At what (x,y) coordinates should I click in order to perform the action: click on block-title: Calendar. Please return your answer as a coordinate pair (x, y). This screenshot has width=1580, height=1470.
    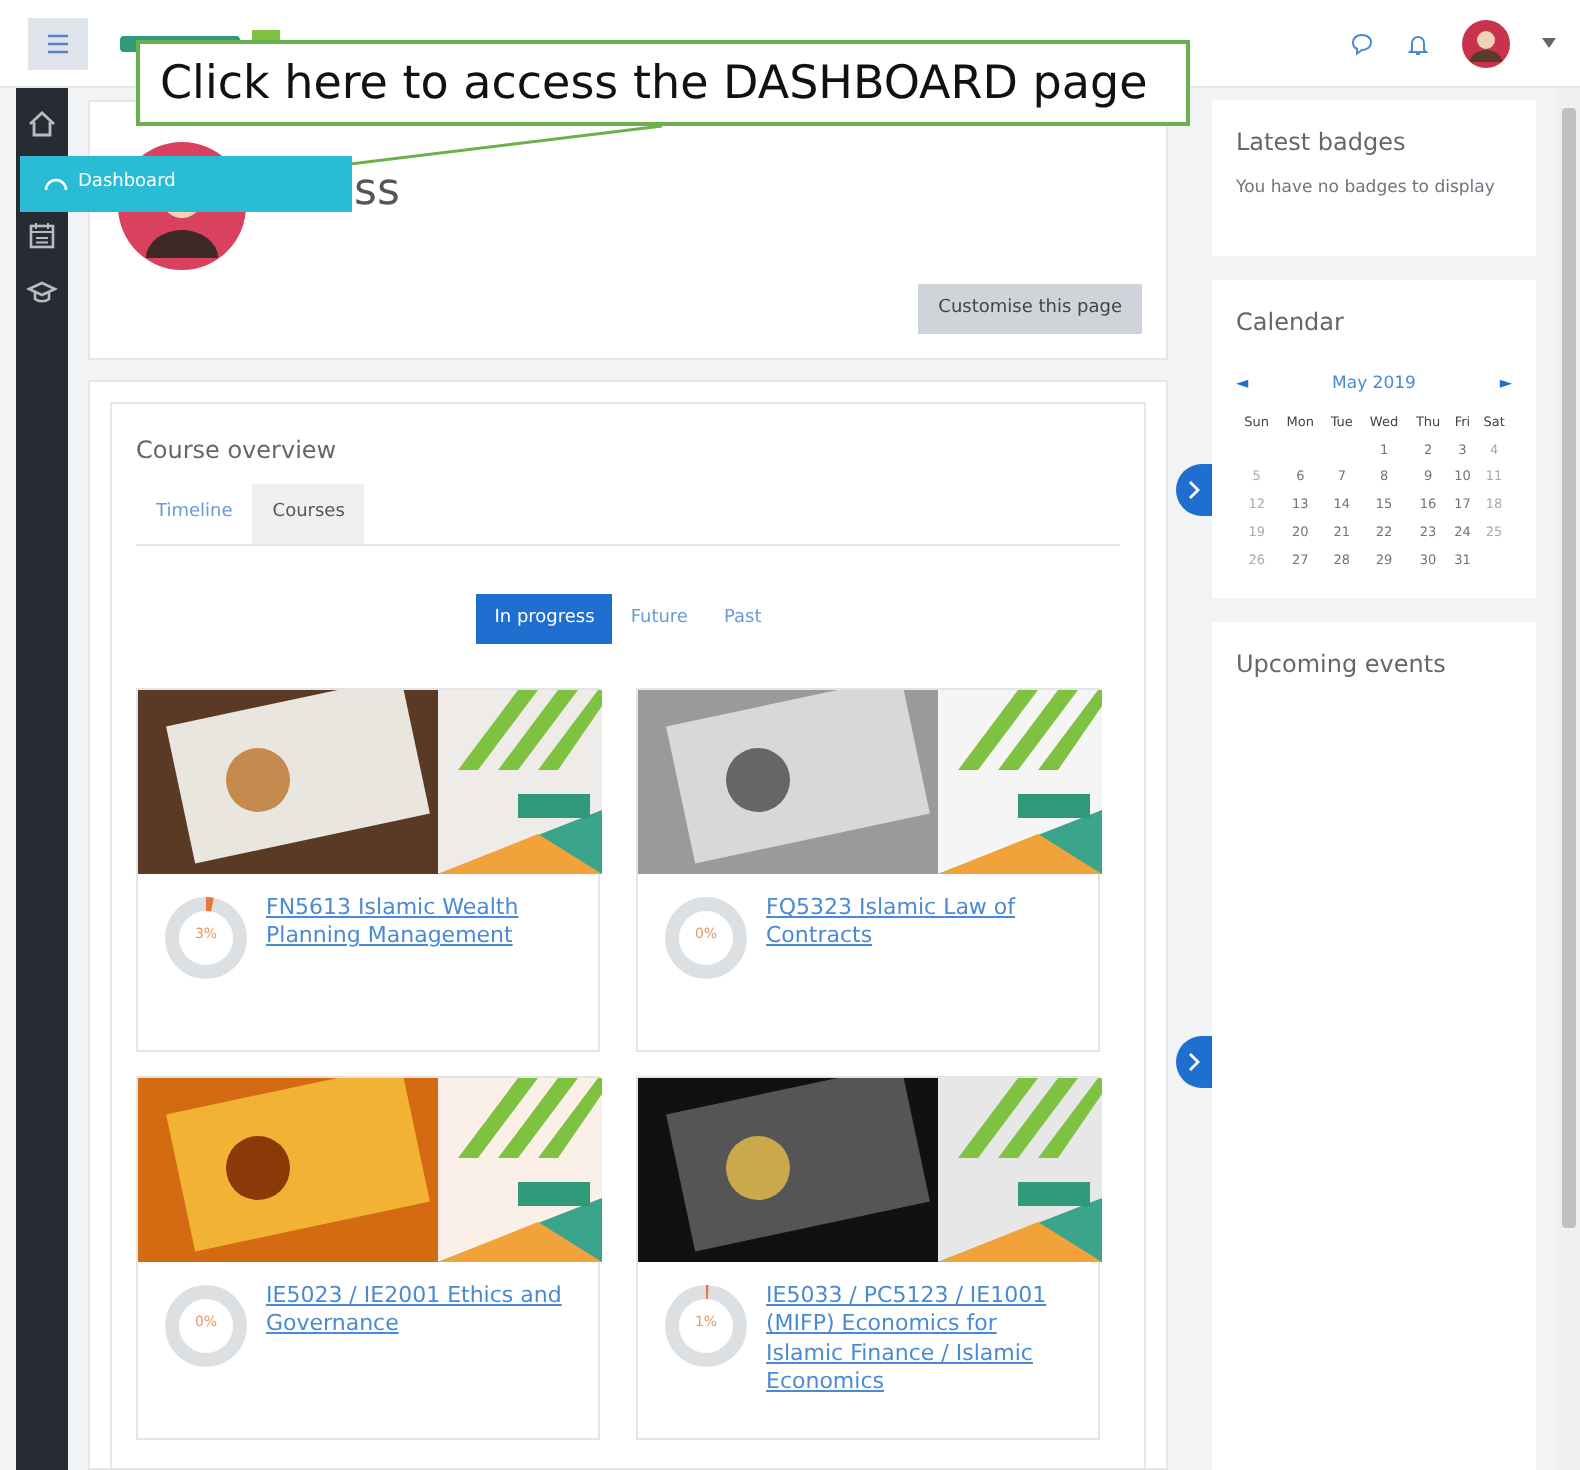
    Looking at the image, I should click on (1291, 323).